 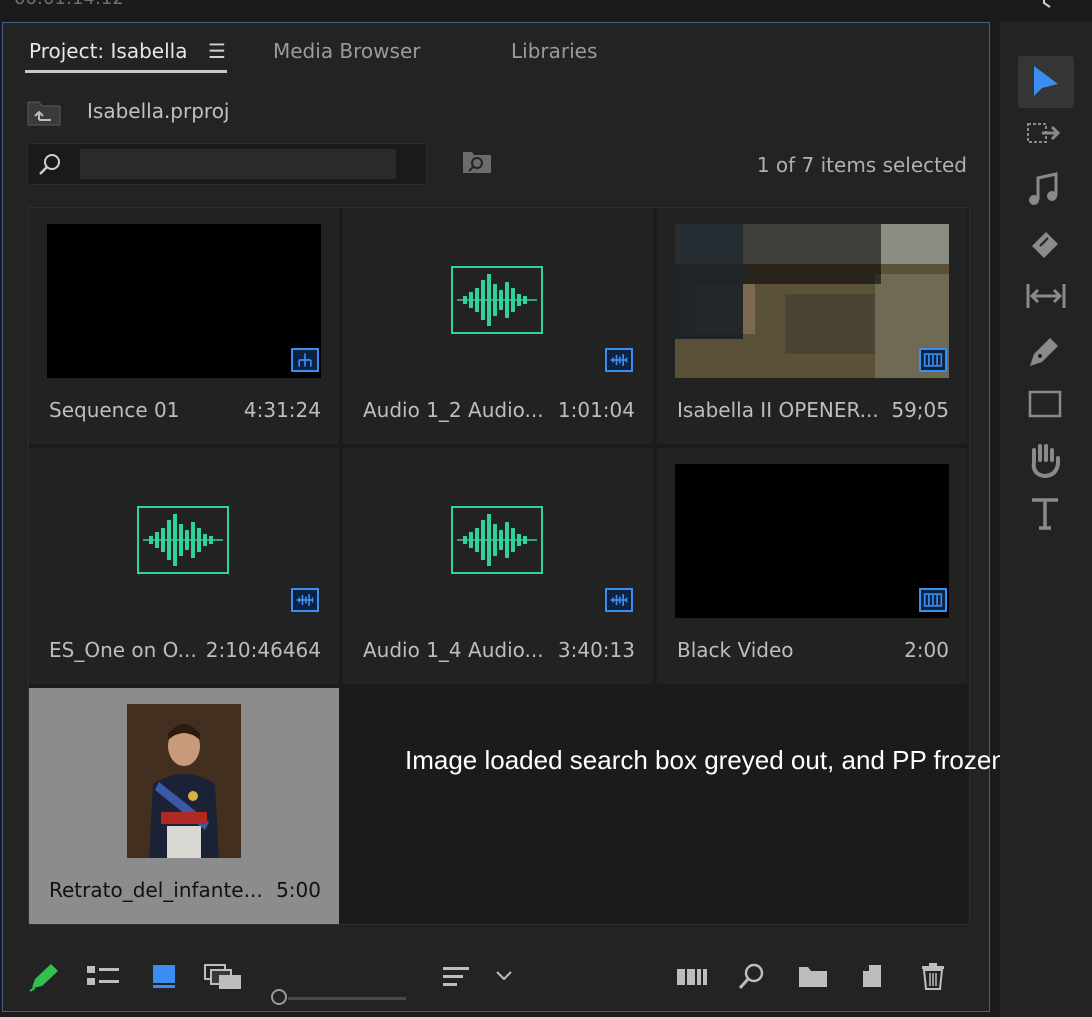 What do you see at coordinates (44, 977) in the screenshot?
I see `pencil-icon` at bounding box center [44, 977].